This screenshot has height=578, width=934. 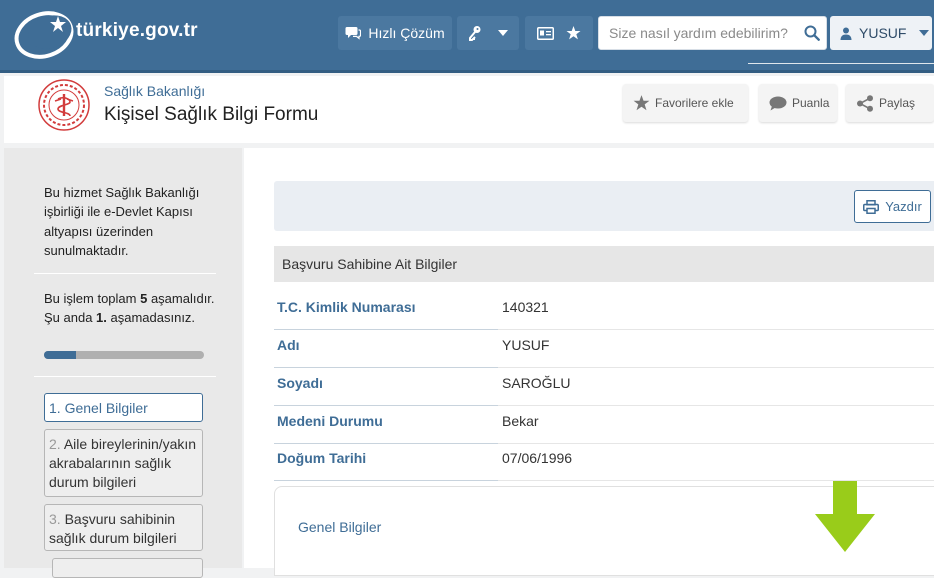 What do you see at coordinates (386, 480) in the screenshot?
I see `row-divider` at bounding box center [386, 480].